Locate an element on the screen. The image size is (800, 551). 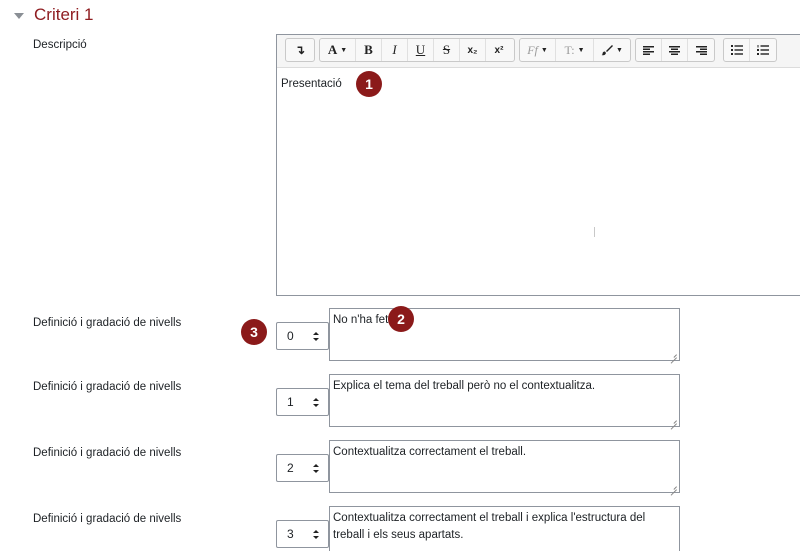
level-definition-textarea: No n'ha fet. is located at coordinates (504, 334).